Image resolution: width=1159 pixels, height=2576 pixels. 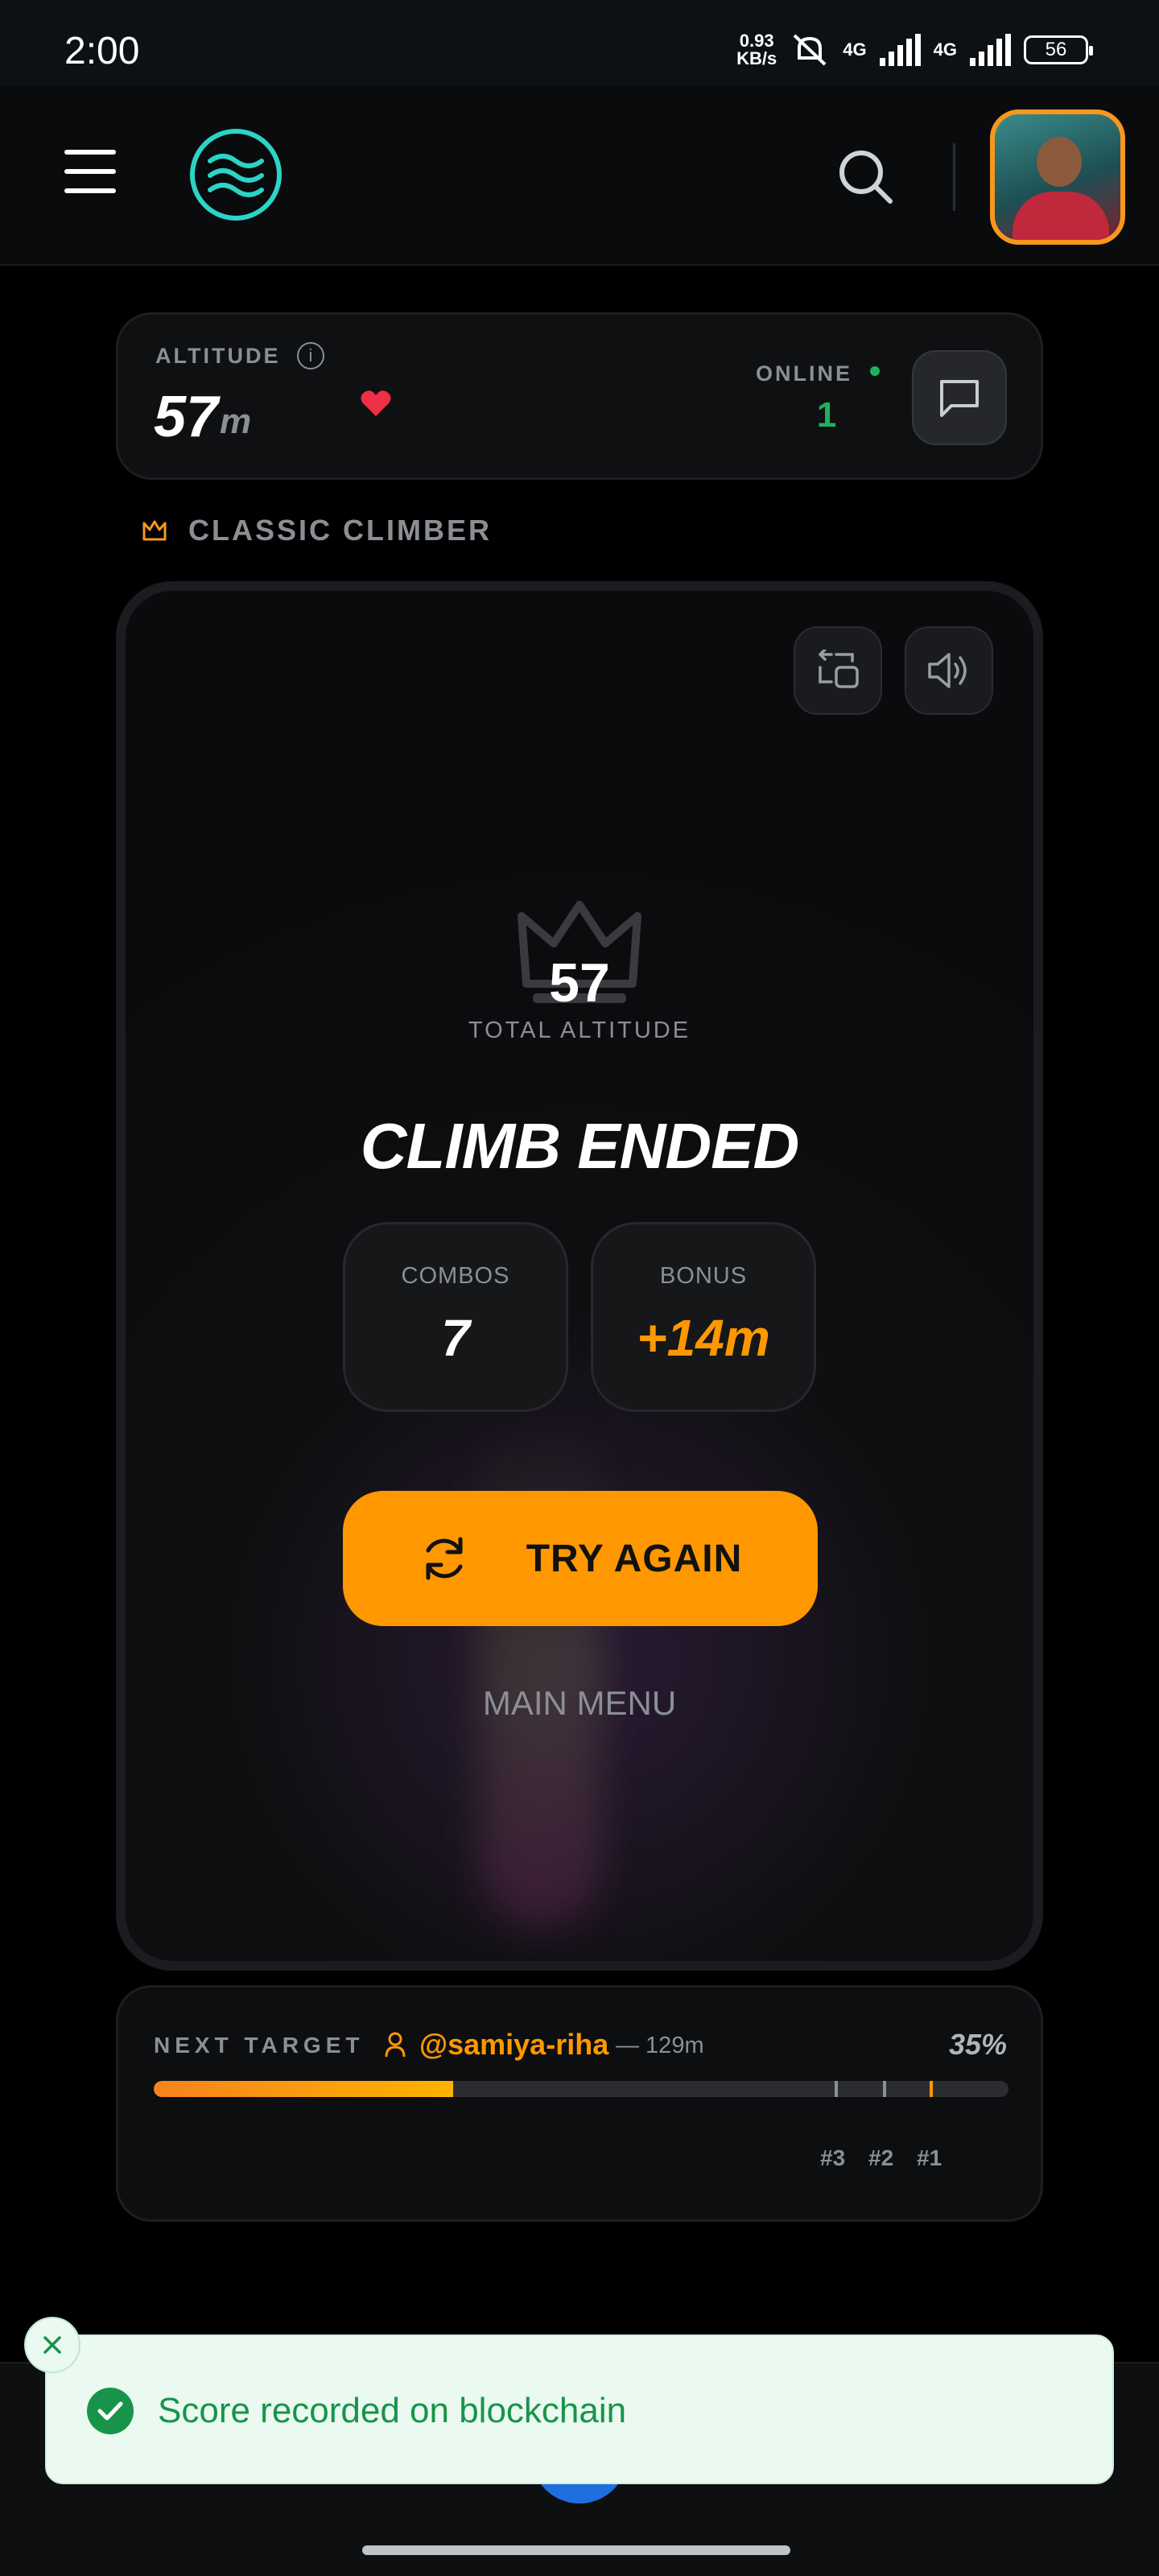 I want to click on altitude-card: ALTITUDE i 57 m ONLINE 1, so click(x=579, y=396).